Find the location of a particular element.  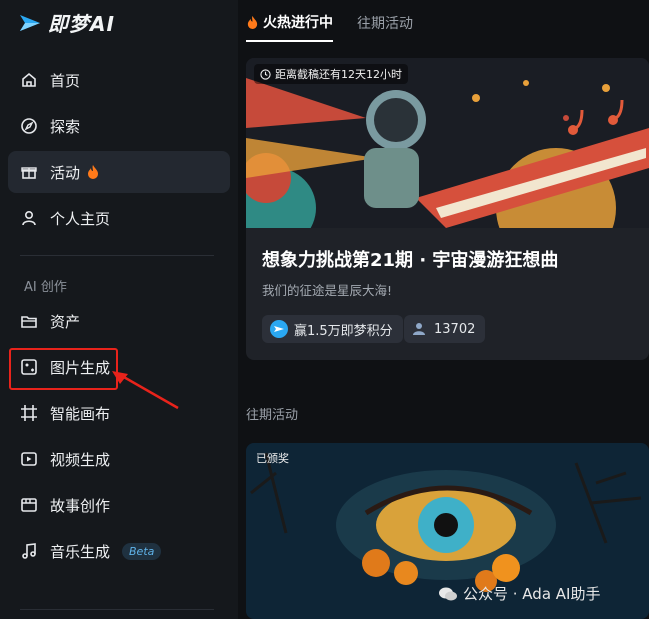

folder-icon is located at coordinates (29, 321).